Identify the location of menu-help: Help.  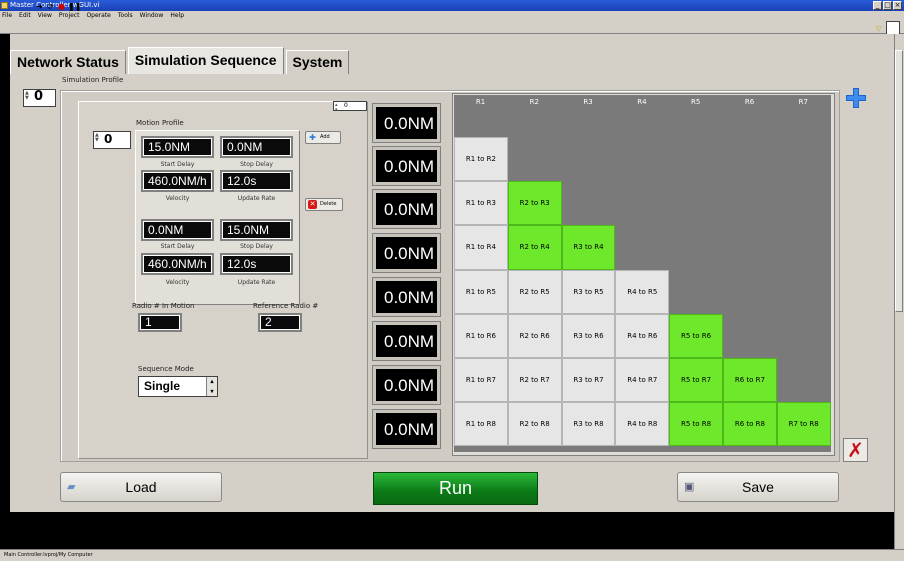
(177, 15).